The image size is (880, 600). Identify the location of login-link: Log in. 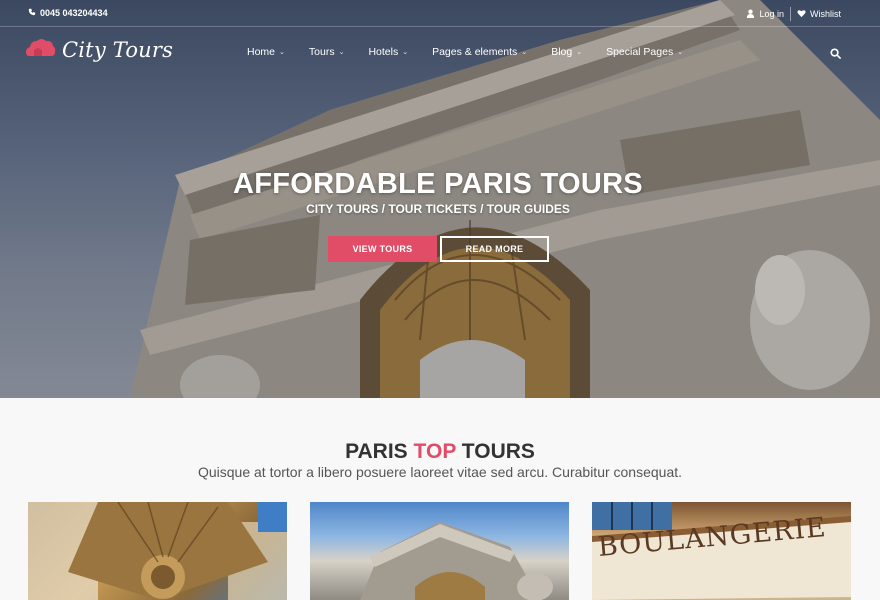
(765, 14).